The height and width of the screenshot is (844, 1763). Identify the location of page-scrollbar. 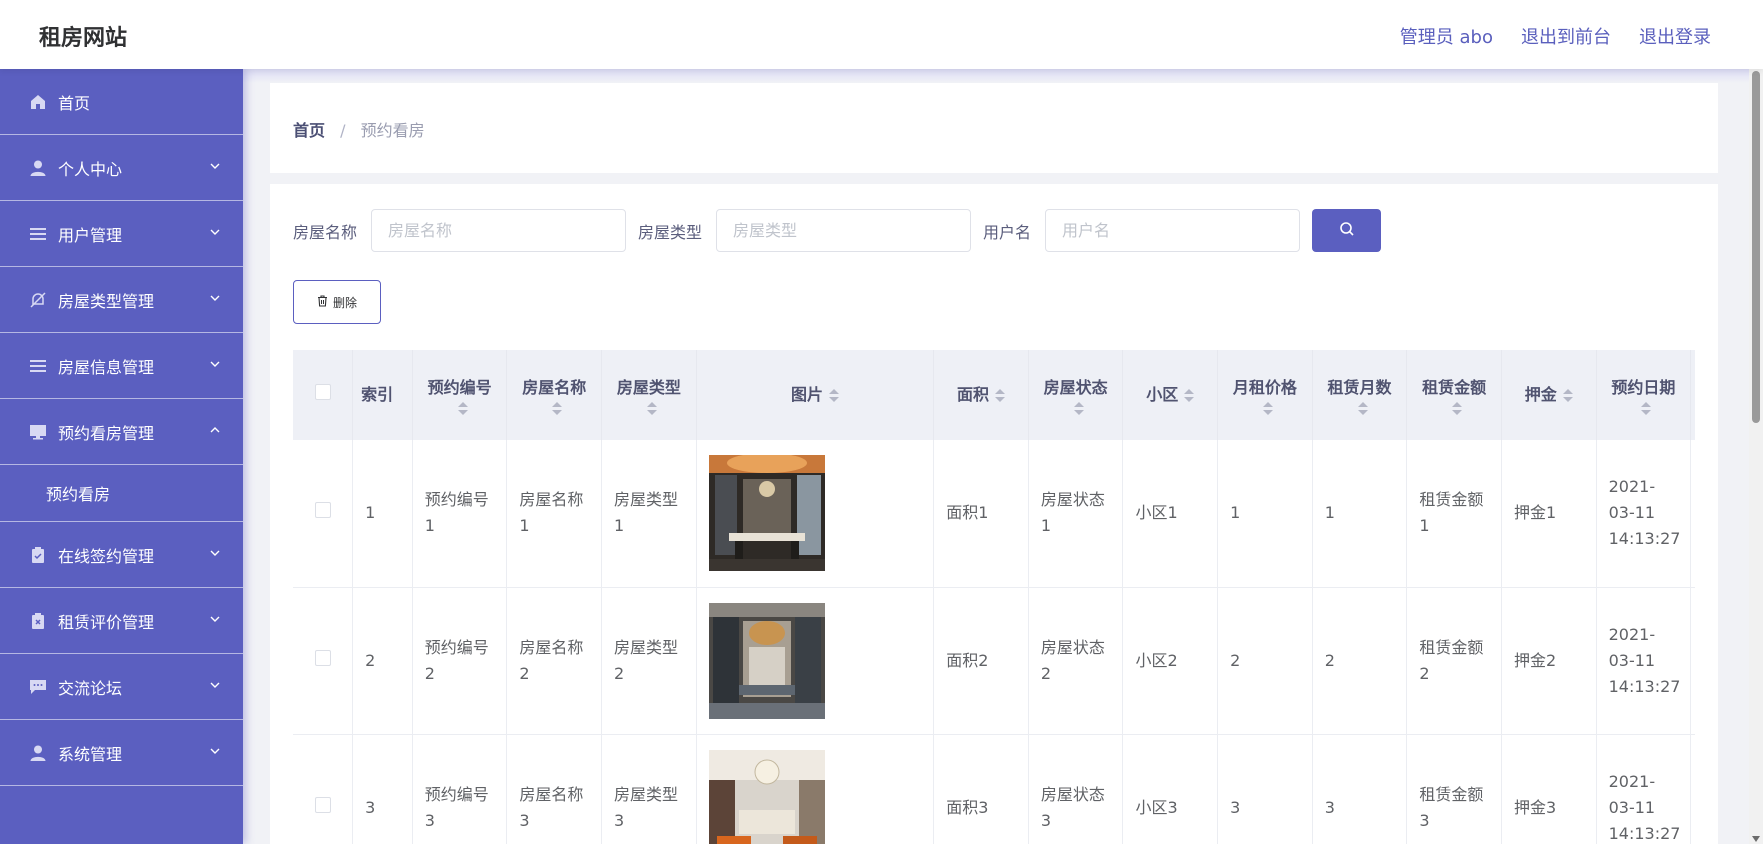
(1756, 456).